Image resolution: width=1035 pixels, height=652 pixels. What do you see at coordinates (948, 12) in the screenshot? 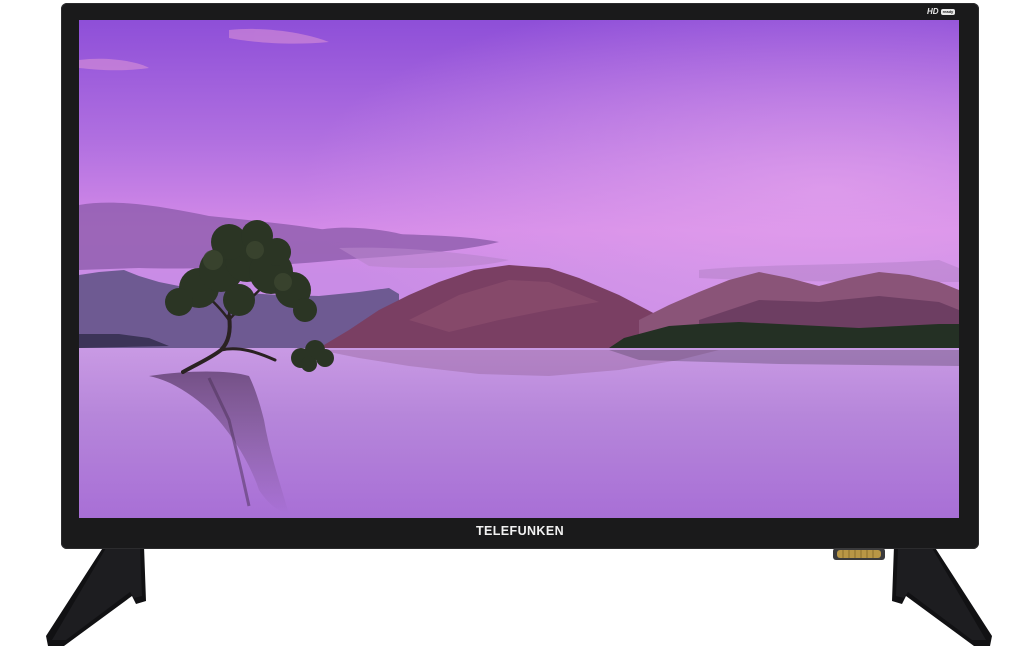
I see `hd-badge-ready-label: ready` at bounding box center [948, 12].